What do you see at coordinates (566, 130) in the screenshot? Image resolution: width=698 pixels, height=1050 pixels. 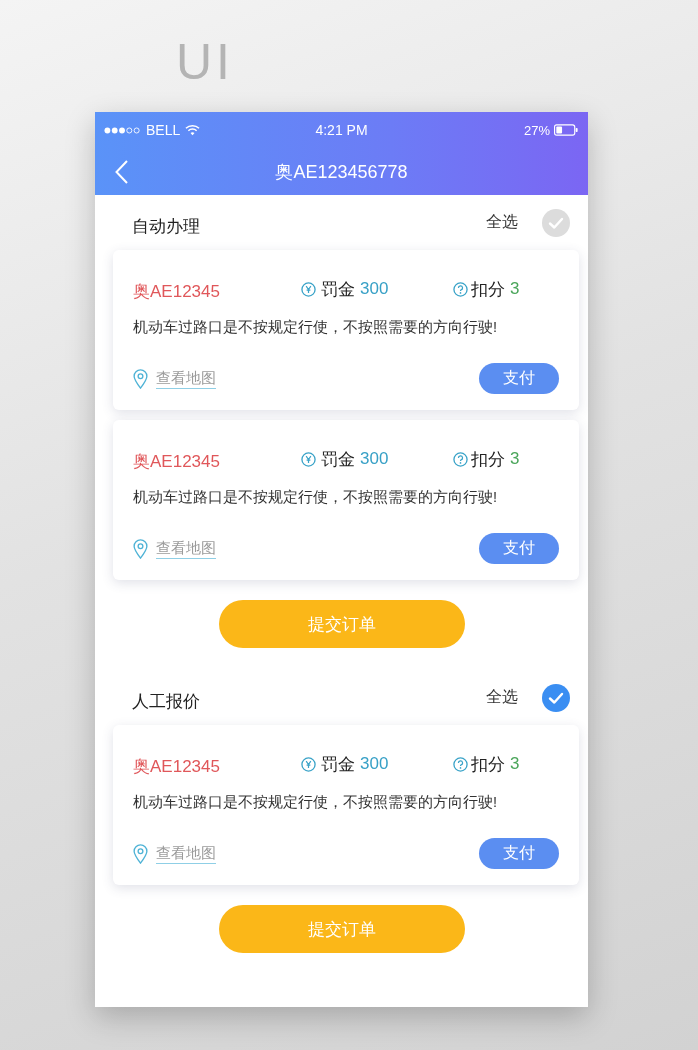 I see `battery-icon` at bounding box center [566, 130].